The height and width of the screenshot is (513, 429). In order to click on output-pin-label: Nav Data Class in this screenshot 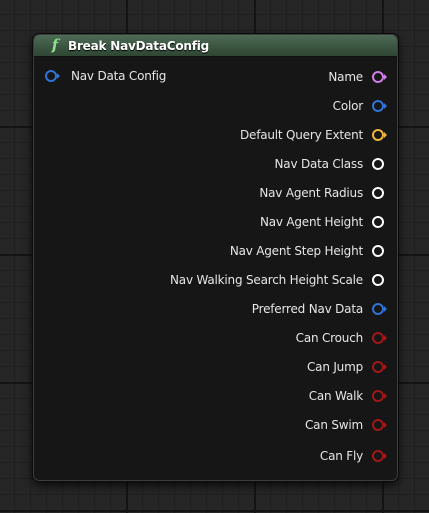, I will do `click(319, 164)`.